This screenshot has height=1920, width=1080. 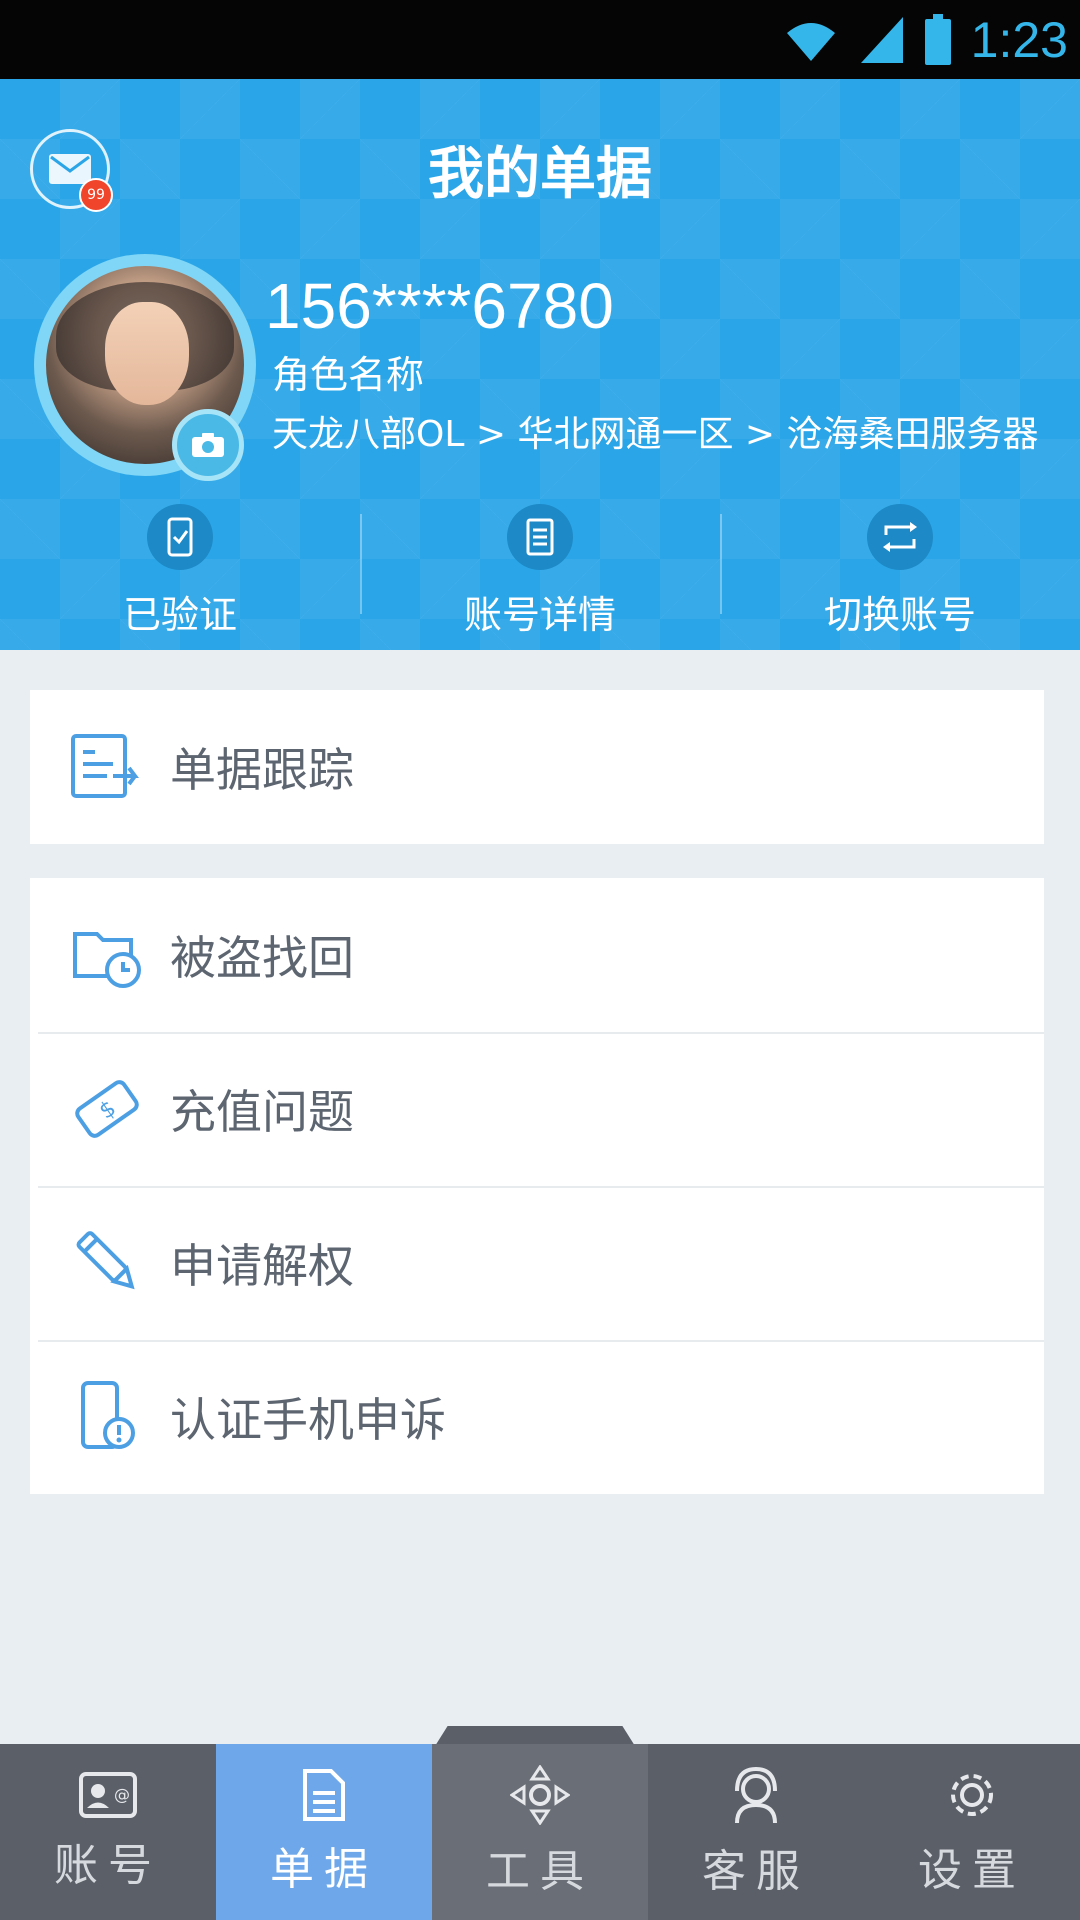 I want to click on change-avatar-button, so click(x=208, y=445).